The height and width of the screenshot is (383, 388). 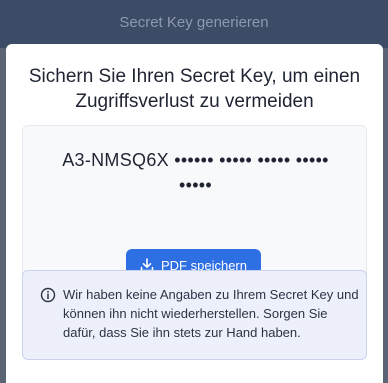 I want to click on info-circle-icon, so click(x=48, y=295).